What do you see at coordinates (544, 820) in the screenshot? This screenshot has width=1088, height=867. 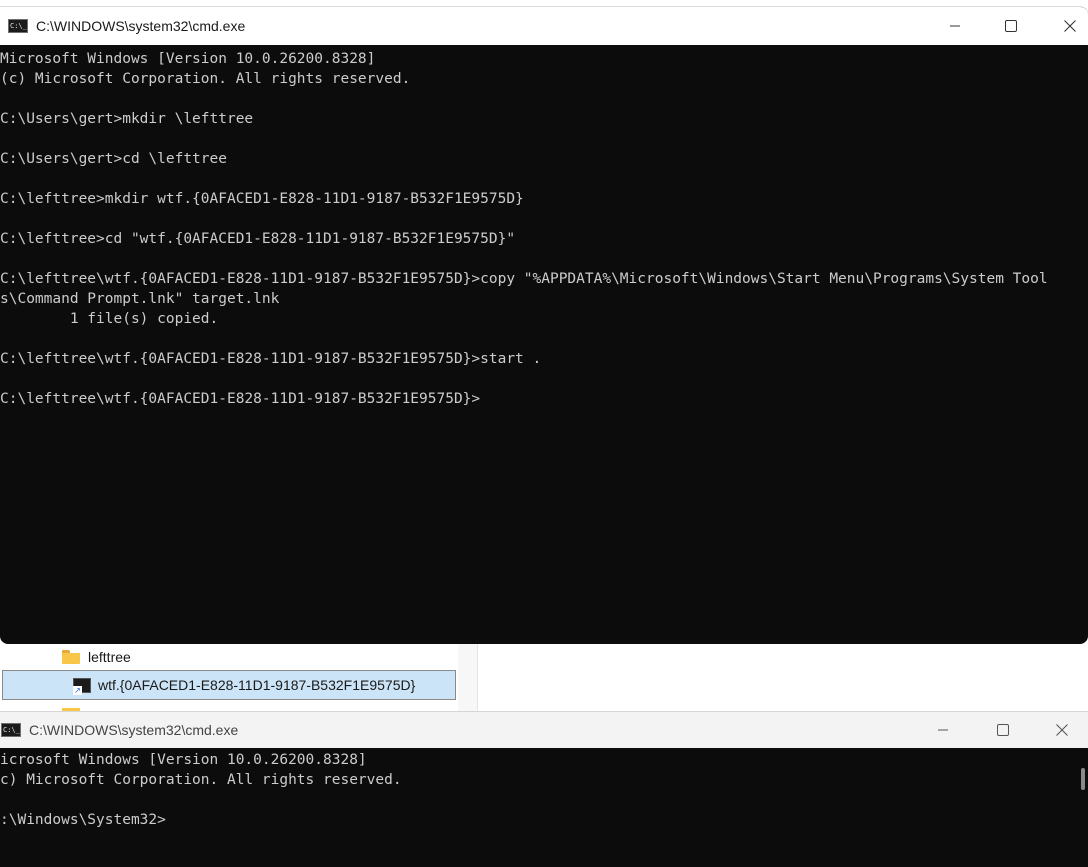 I see `console-prompt: :\Windows\System32>` at bounding box center [544, 820].